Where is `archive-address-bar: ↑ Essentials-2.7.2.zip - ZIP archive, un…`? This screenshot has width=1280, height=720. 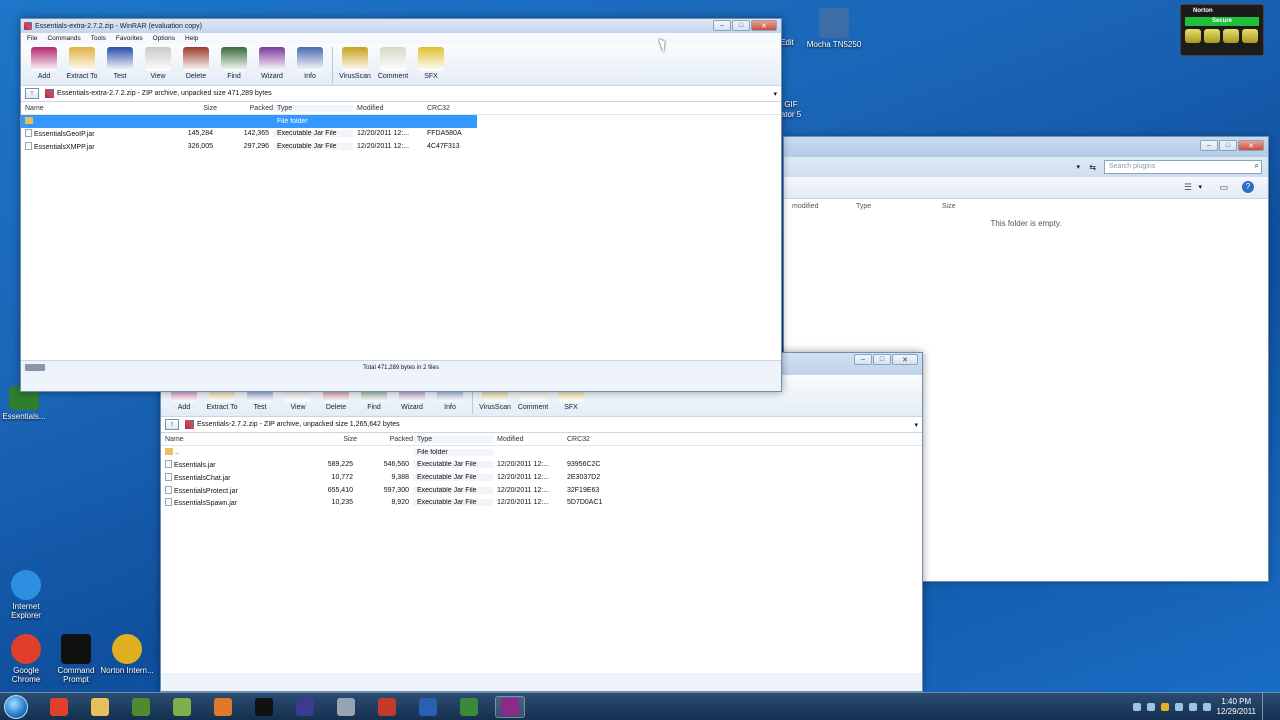 archive-address-bar: ↑ Essentials-2.7.2.zip - ZIP archive, un… is located at coordinates (541, 425).